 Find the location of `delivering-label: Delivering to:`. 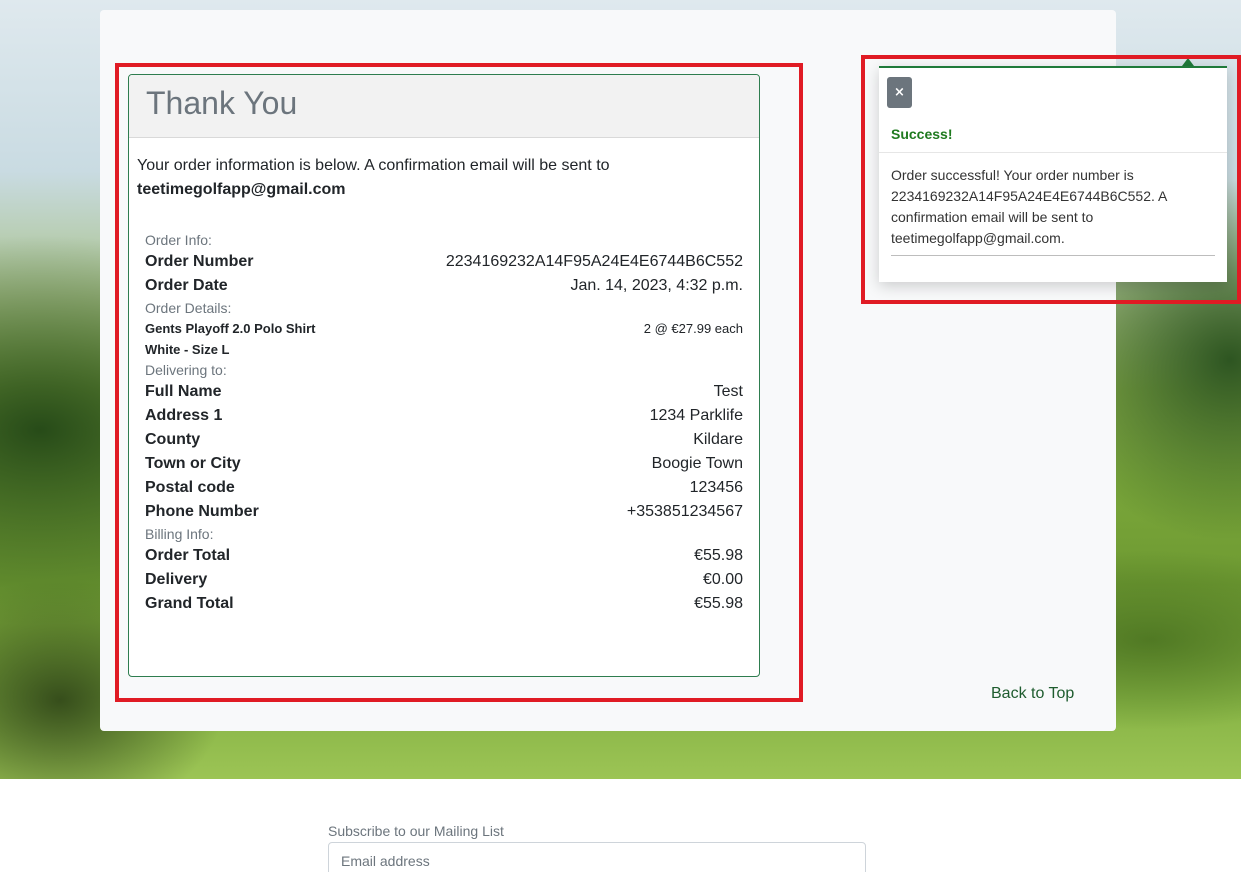

delivering-label: Delivering to: is located at coordinates (186, 370).